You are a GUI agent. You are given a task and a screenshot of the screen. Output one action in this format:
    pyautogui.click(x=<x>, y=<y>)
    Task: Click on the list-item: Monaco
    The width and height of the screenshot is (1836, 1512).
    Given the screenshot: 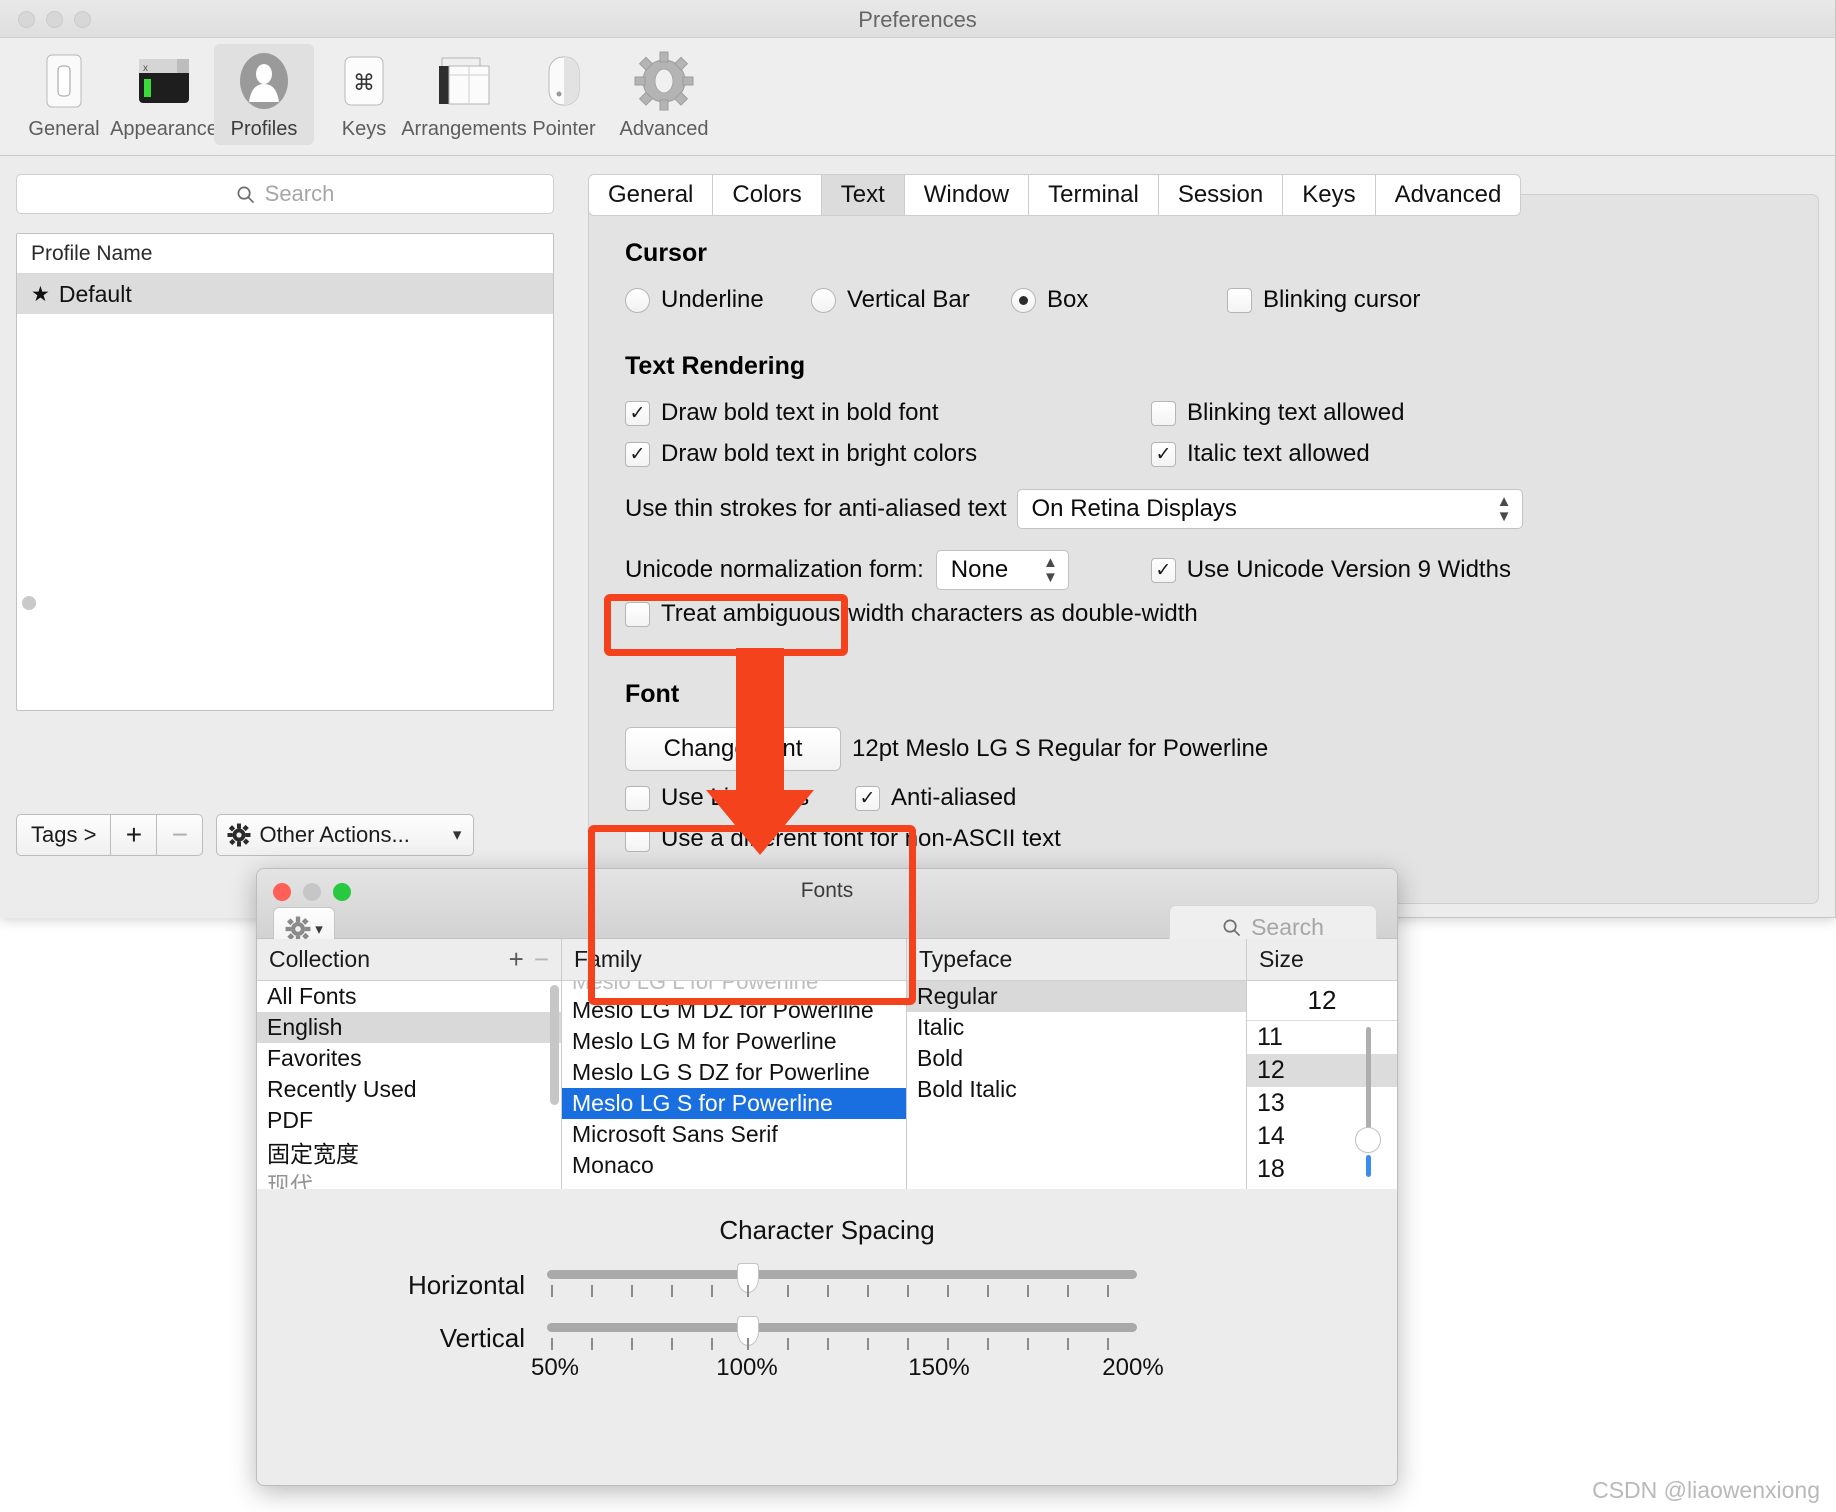 What is the action you would take?
    pyautogui.click(x=734, y=1165)
    